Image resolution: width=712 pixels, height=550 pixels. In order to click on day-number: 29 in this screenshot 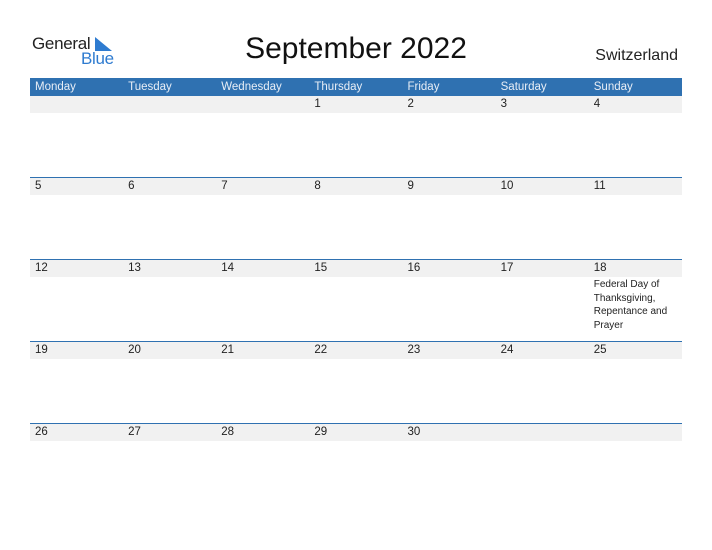, I will do `click(321, 432)`.